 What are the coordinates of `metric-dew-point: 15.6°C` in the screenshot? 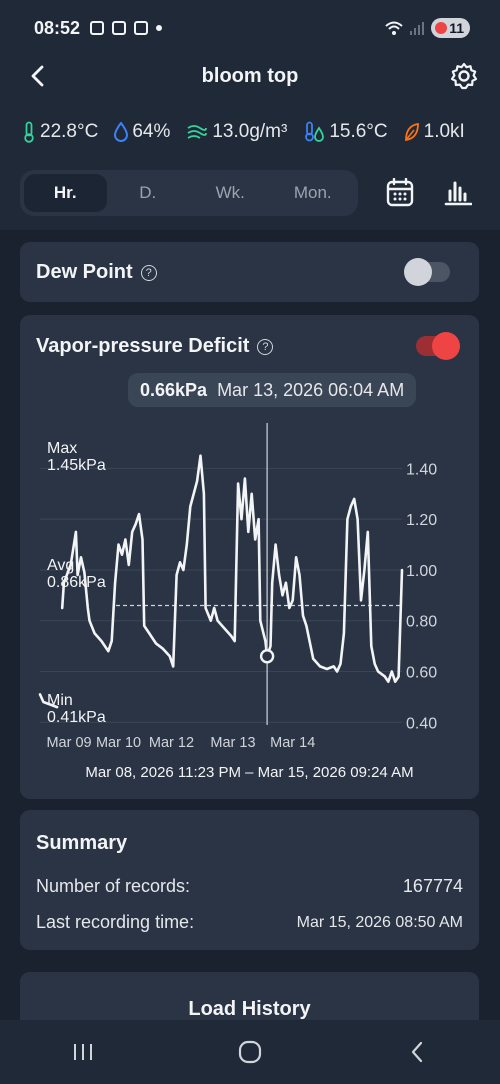 It's located at (345, 132).